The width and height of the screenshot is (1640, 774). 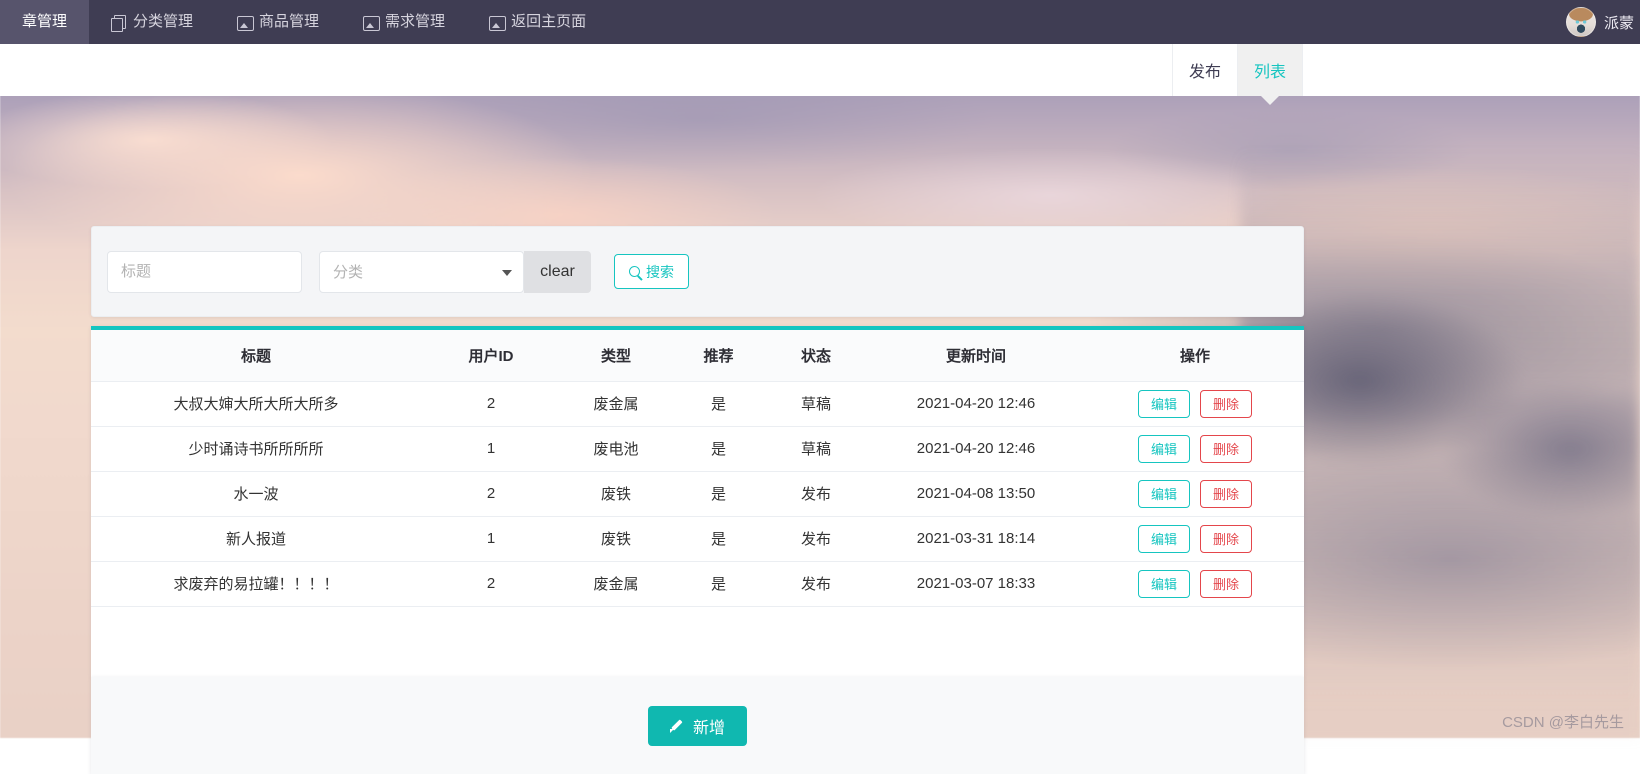 I want to click on watermark: CSDN @李白先生, so click(x=1563, y=721).